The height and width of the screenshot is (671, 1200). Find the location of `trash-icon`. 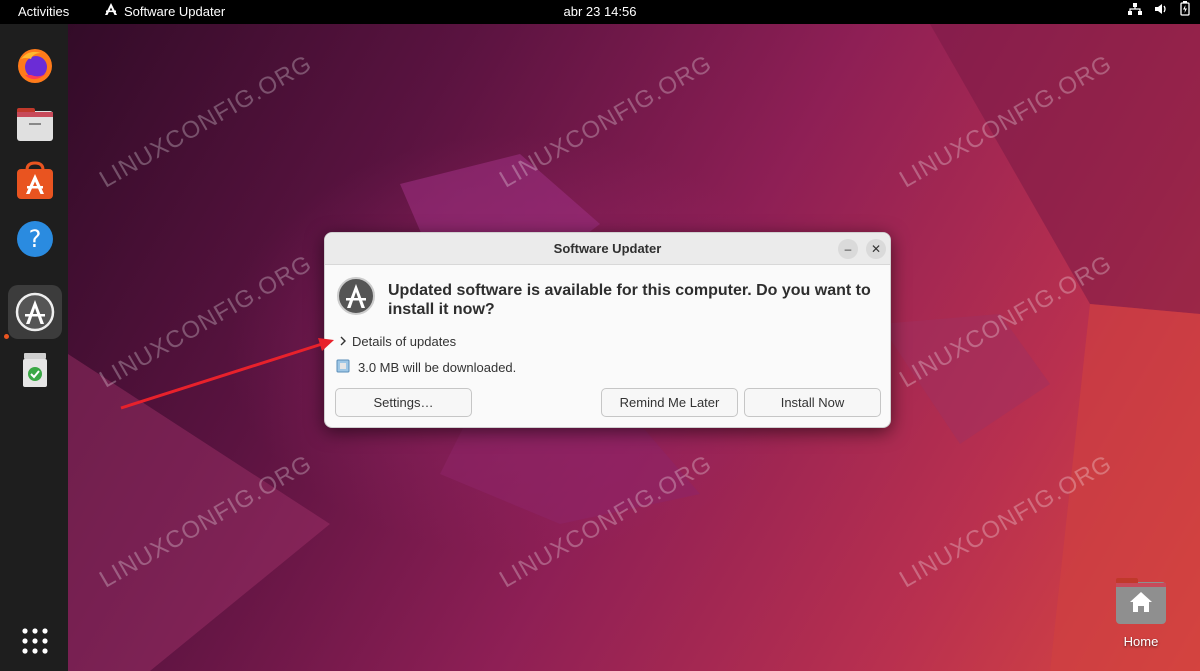

trash-icon is located at coordinates (35, 370).